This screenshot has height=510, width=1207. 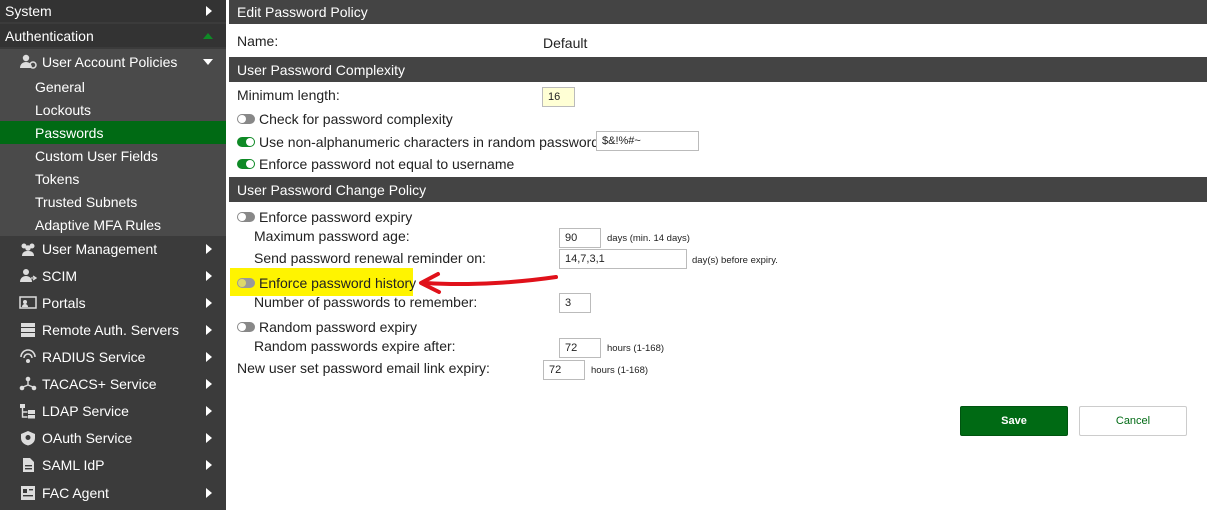 I want to click on sidebar-item-adaptive-mfa-rules: Adaptive MFA Rules, so click(x=113, y=224).